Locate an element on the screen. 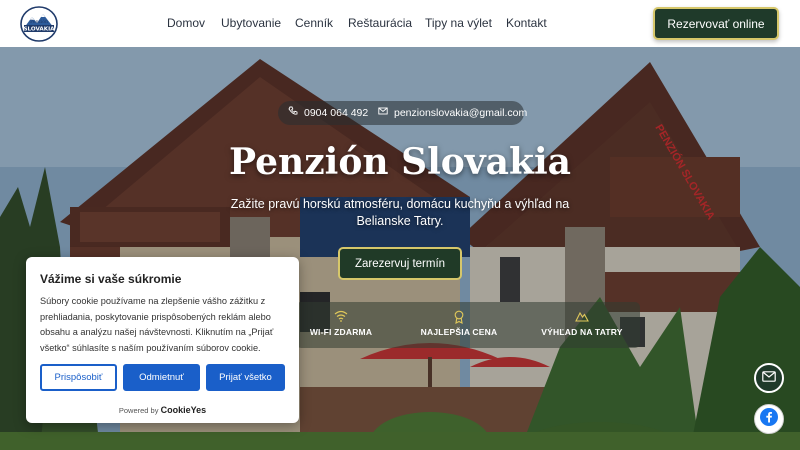 Image resolution: width=800 pixels, height=450 pixels. feature-best-price-label: NAJLEPŠIA CENA is located at coordinates (459, 332).